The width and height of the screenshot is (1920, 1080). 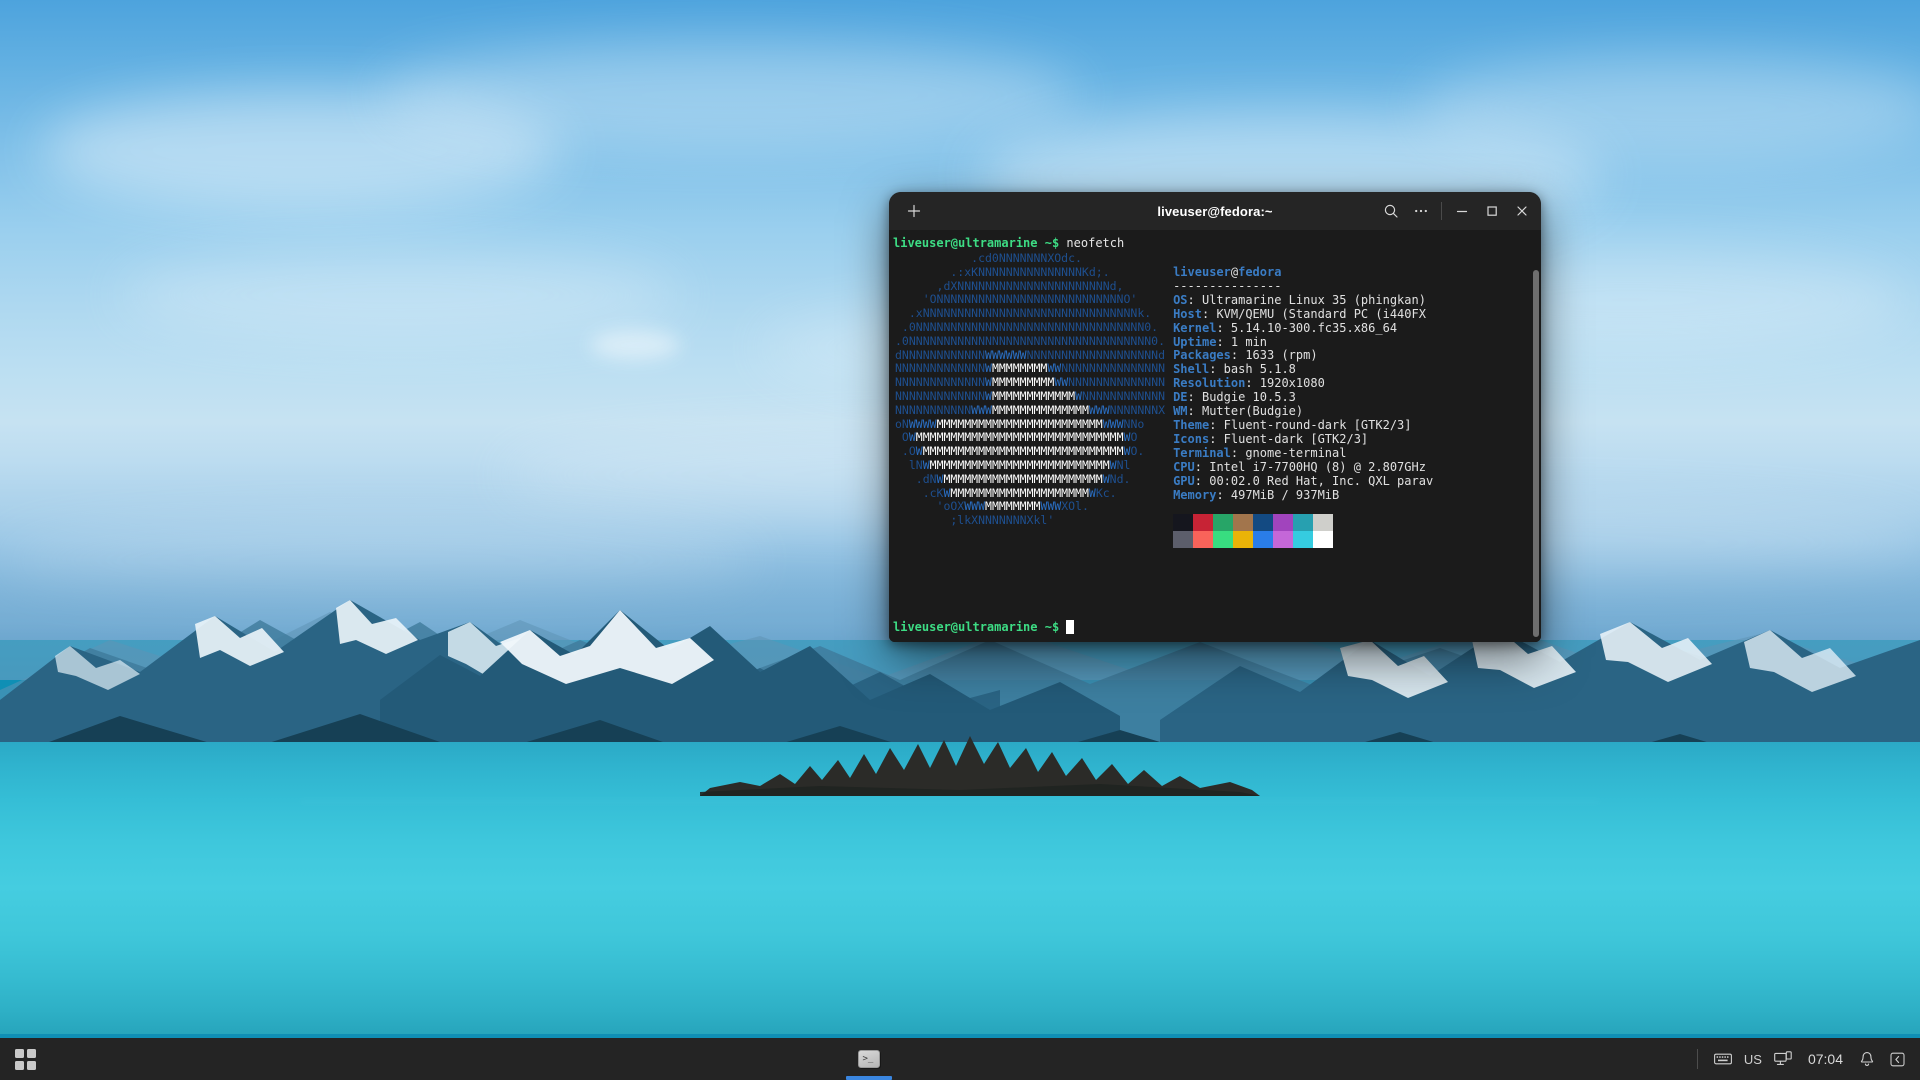 I want to click on info-entry-key: Icons, so click(x=1191, y=439).